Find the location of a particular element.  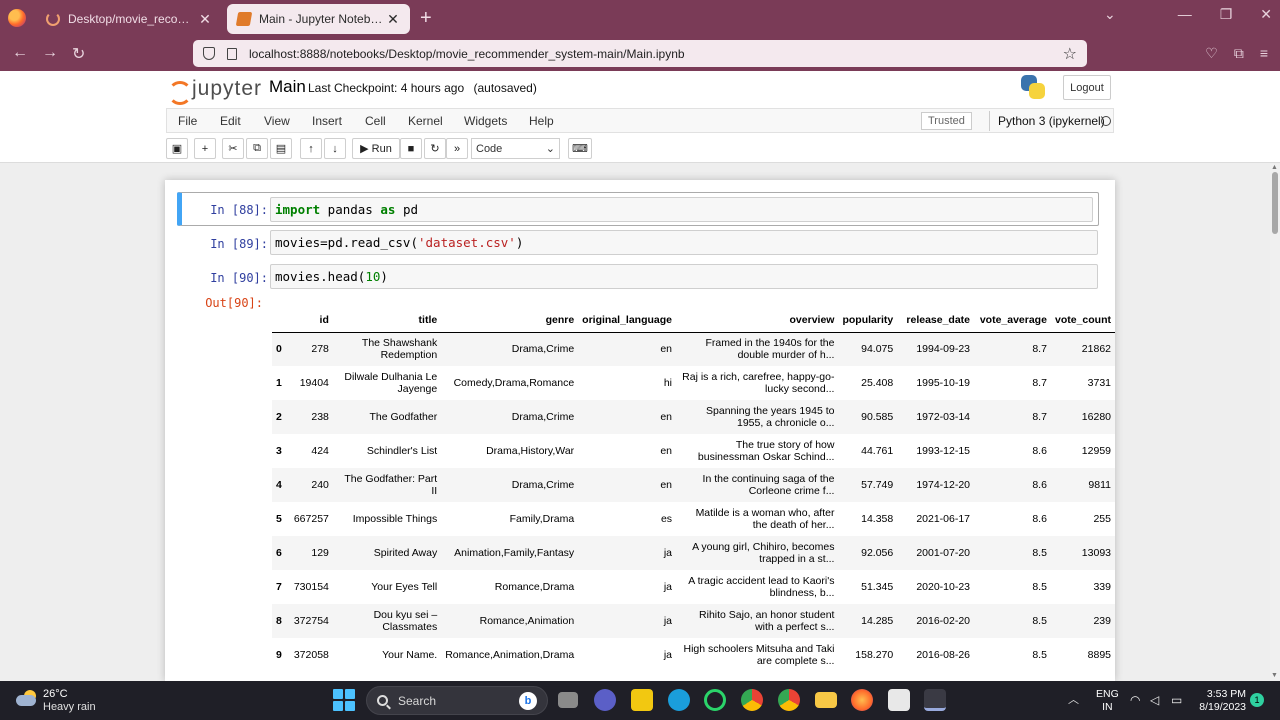

notebook-title: Main is located at coordinates (287, 87).